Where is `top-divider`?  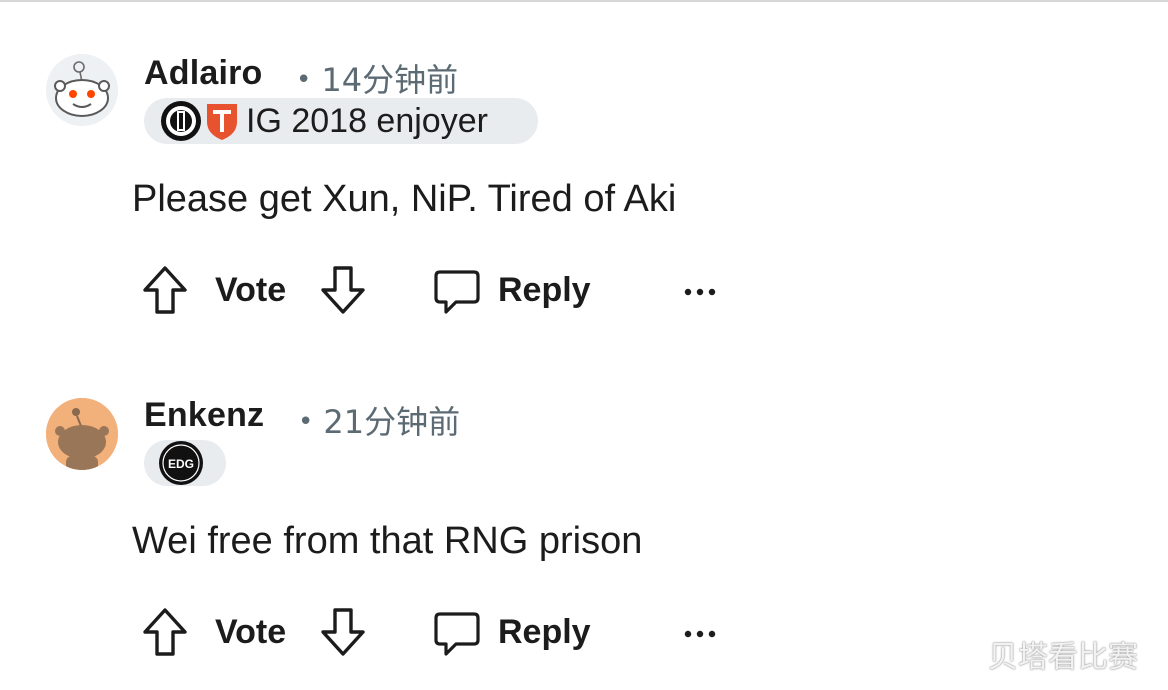
top-divider is located at coordinates (584, 1).